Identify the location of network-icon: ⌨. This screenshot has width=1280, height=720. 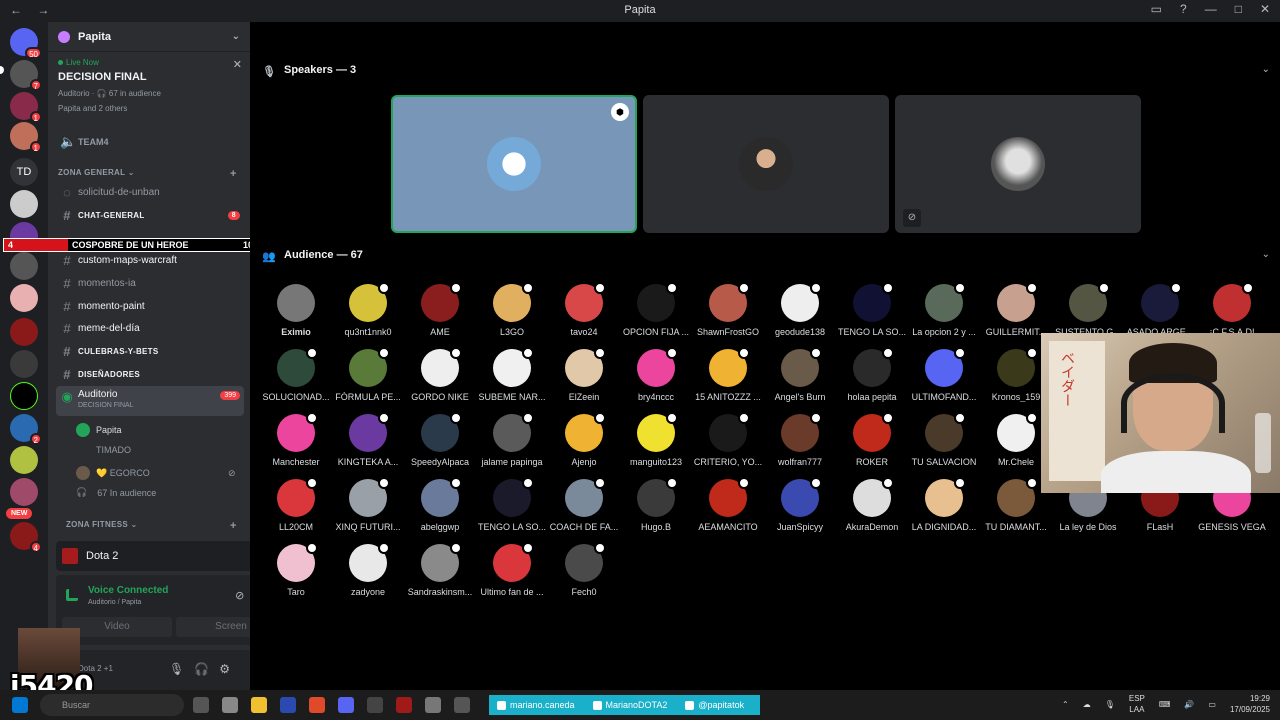
(1165, 704).